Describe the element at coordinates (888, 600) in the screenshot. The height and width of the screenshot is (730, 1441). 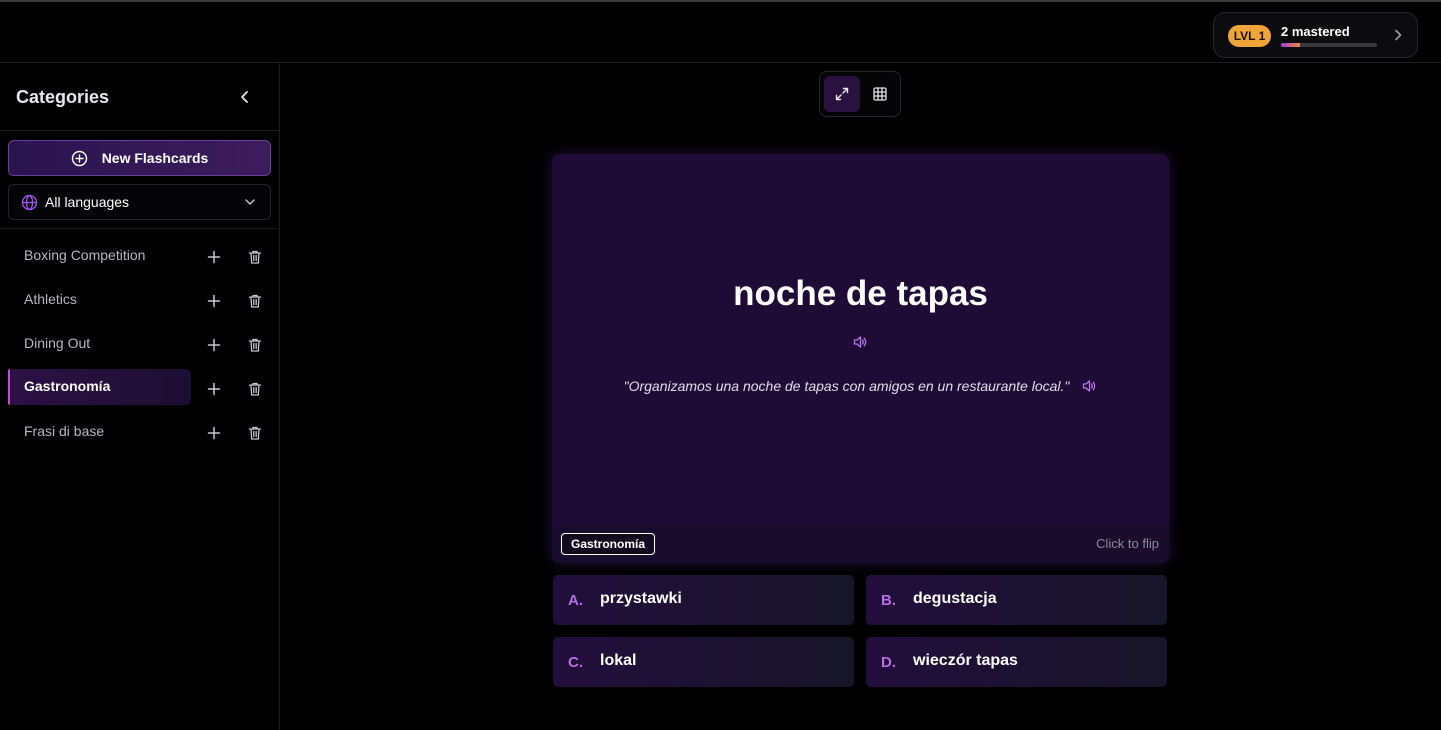
I see `answer-letter: B.` at that location.